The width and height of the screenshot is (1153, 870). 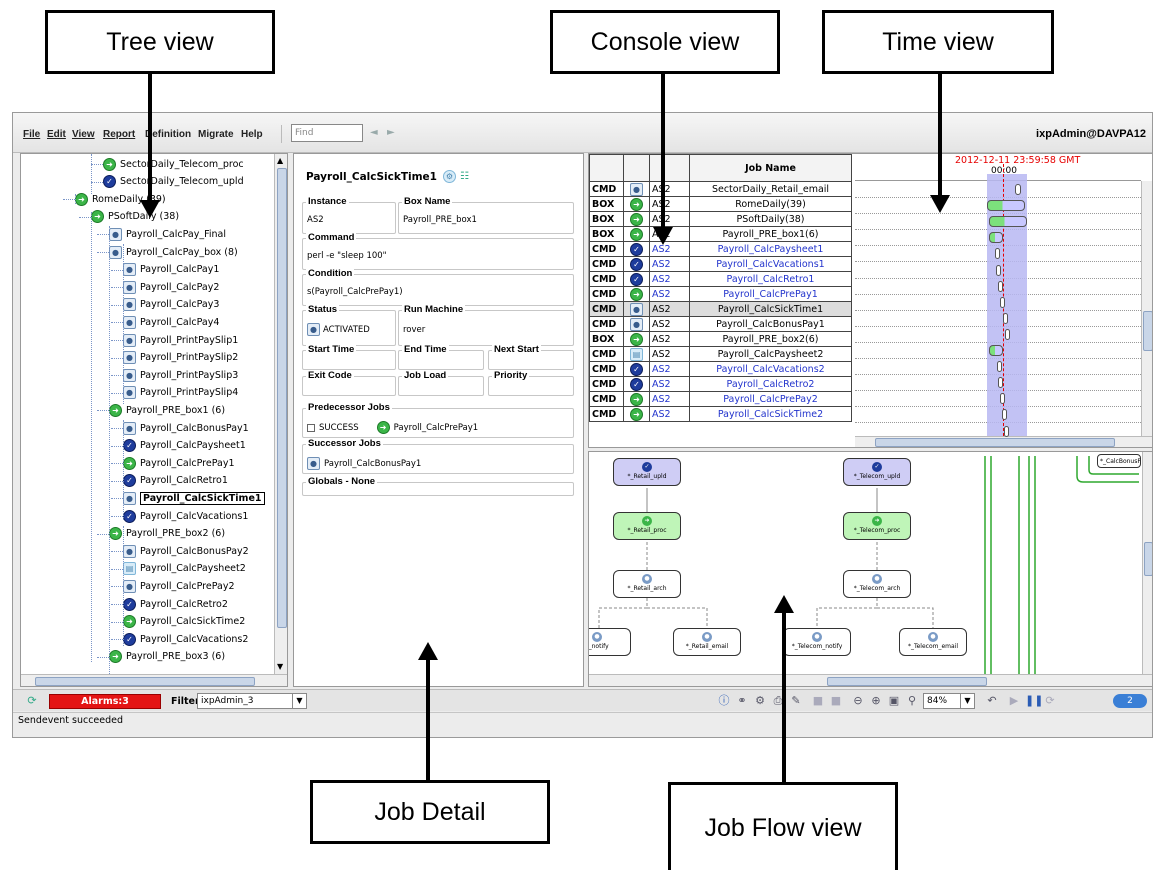 I want to click on tree-node: ▤ Payroll_CalcPaysheet2, so click(x=184, y=569).